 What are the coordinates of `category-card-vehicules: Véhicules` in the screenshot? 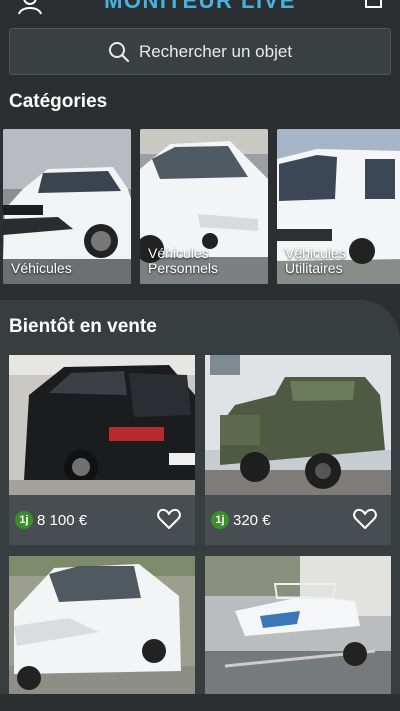 It's located at (67, 206).